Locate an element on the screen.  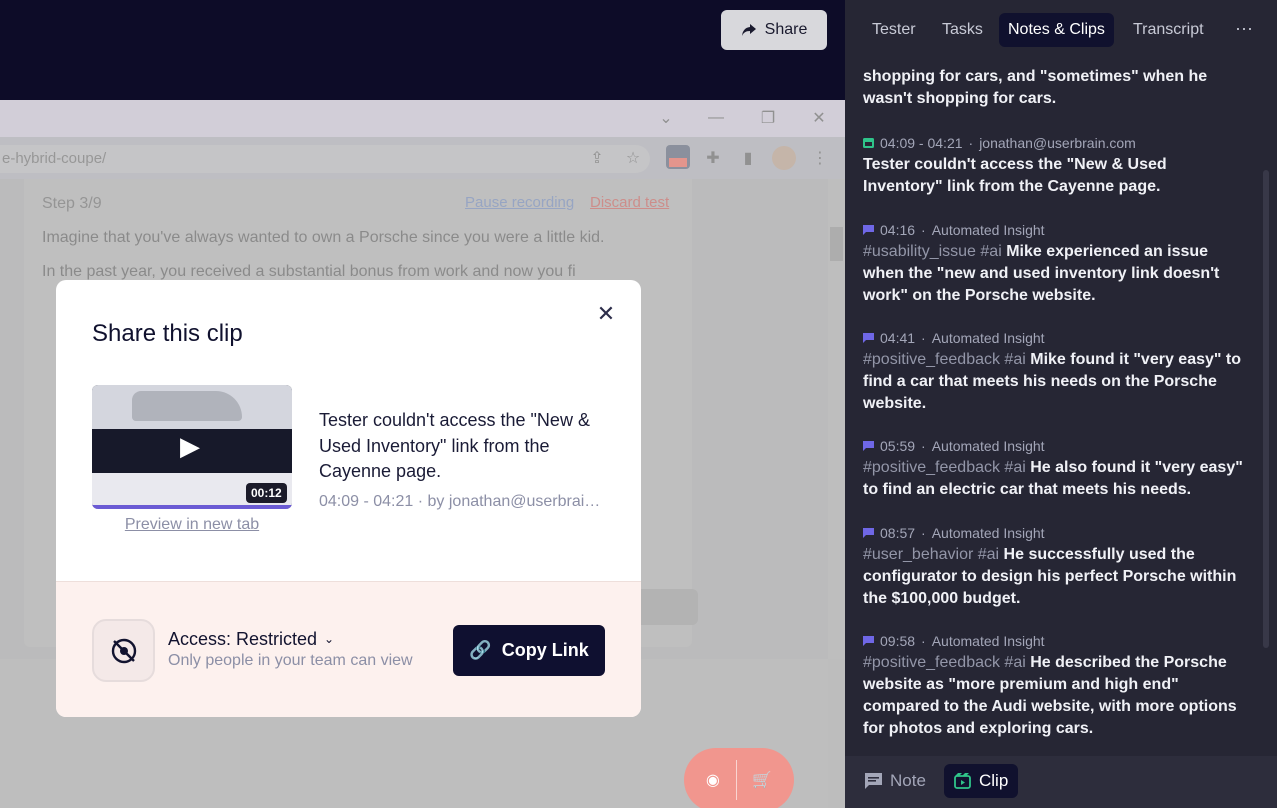
note-header: 04:09 - 04:21 · jonathan@userbrain.com is located at coordinates (1056, 143).